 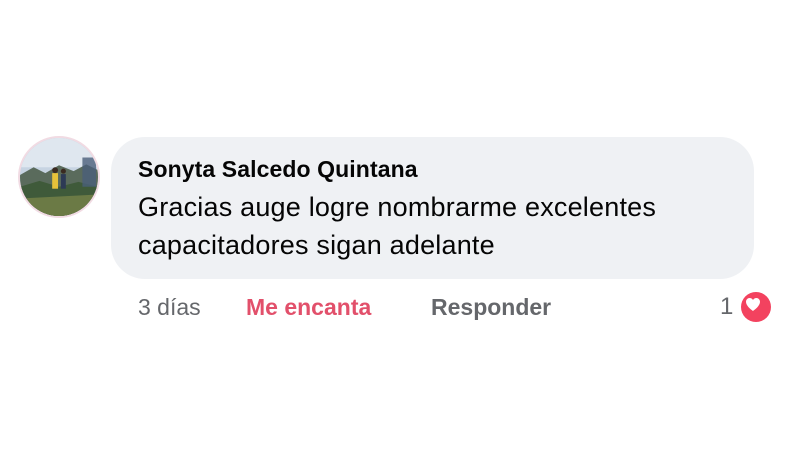 I want to click on reply-button: Responder, so click(x=491, y=307).